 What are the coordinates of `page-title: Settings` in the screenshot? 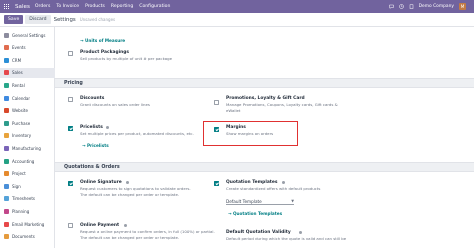 It's located at (64, 19).